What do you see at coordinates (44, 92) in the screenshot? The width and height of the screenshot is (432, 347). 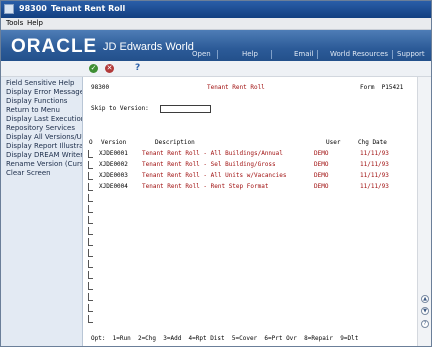 I see `sidebar-item-error-message: Display Error Message` at bounding box center [44, 92].